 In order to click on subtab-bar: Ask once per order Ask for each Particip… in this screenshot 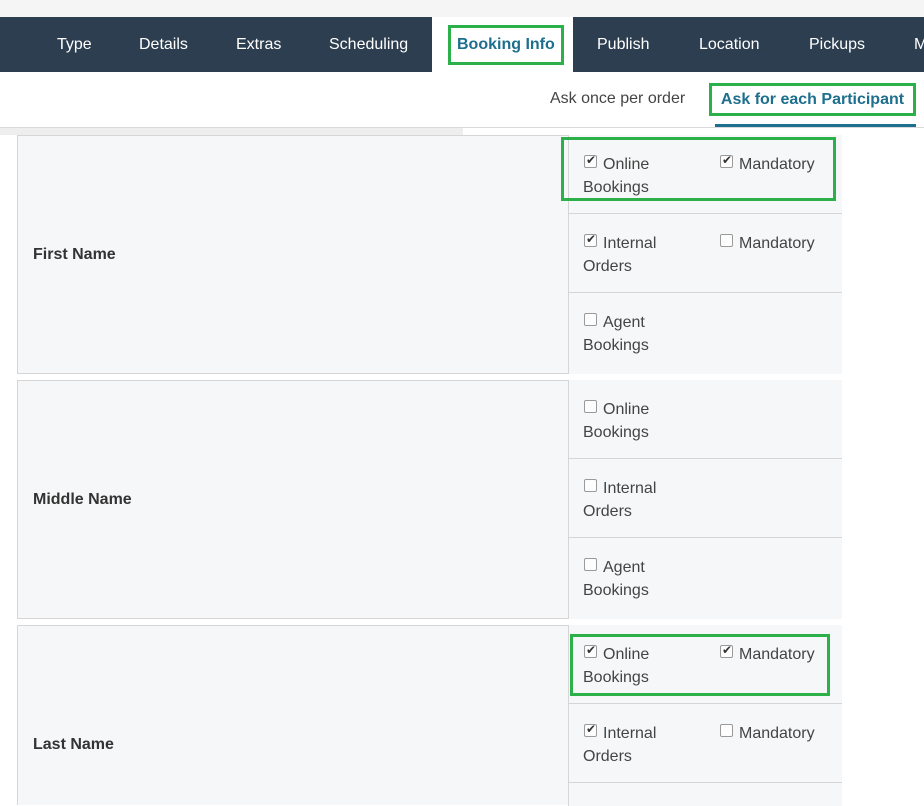, I will do `click(462, 100)`.